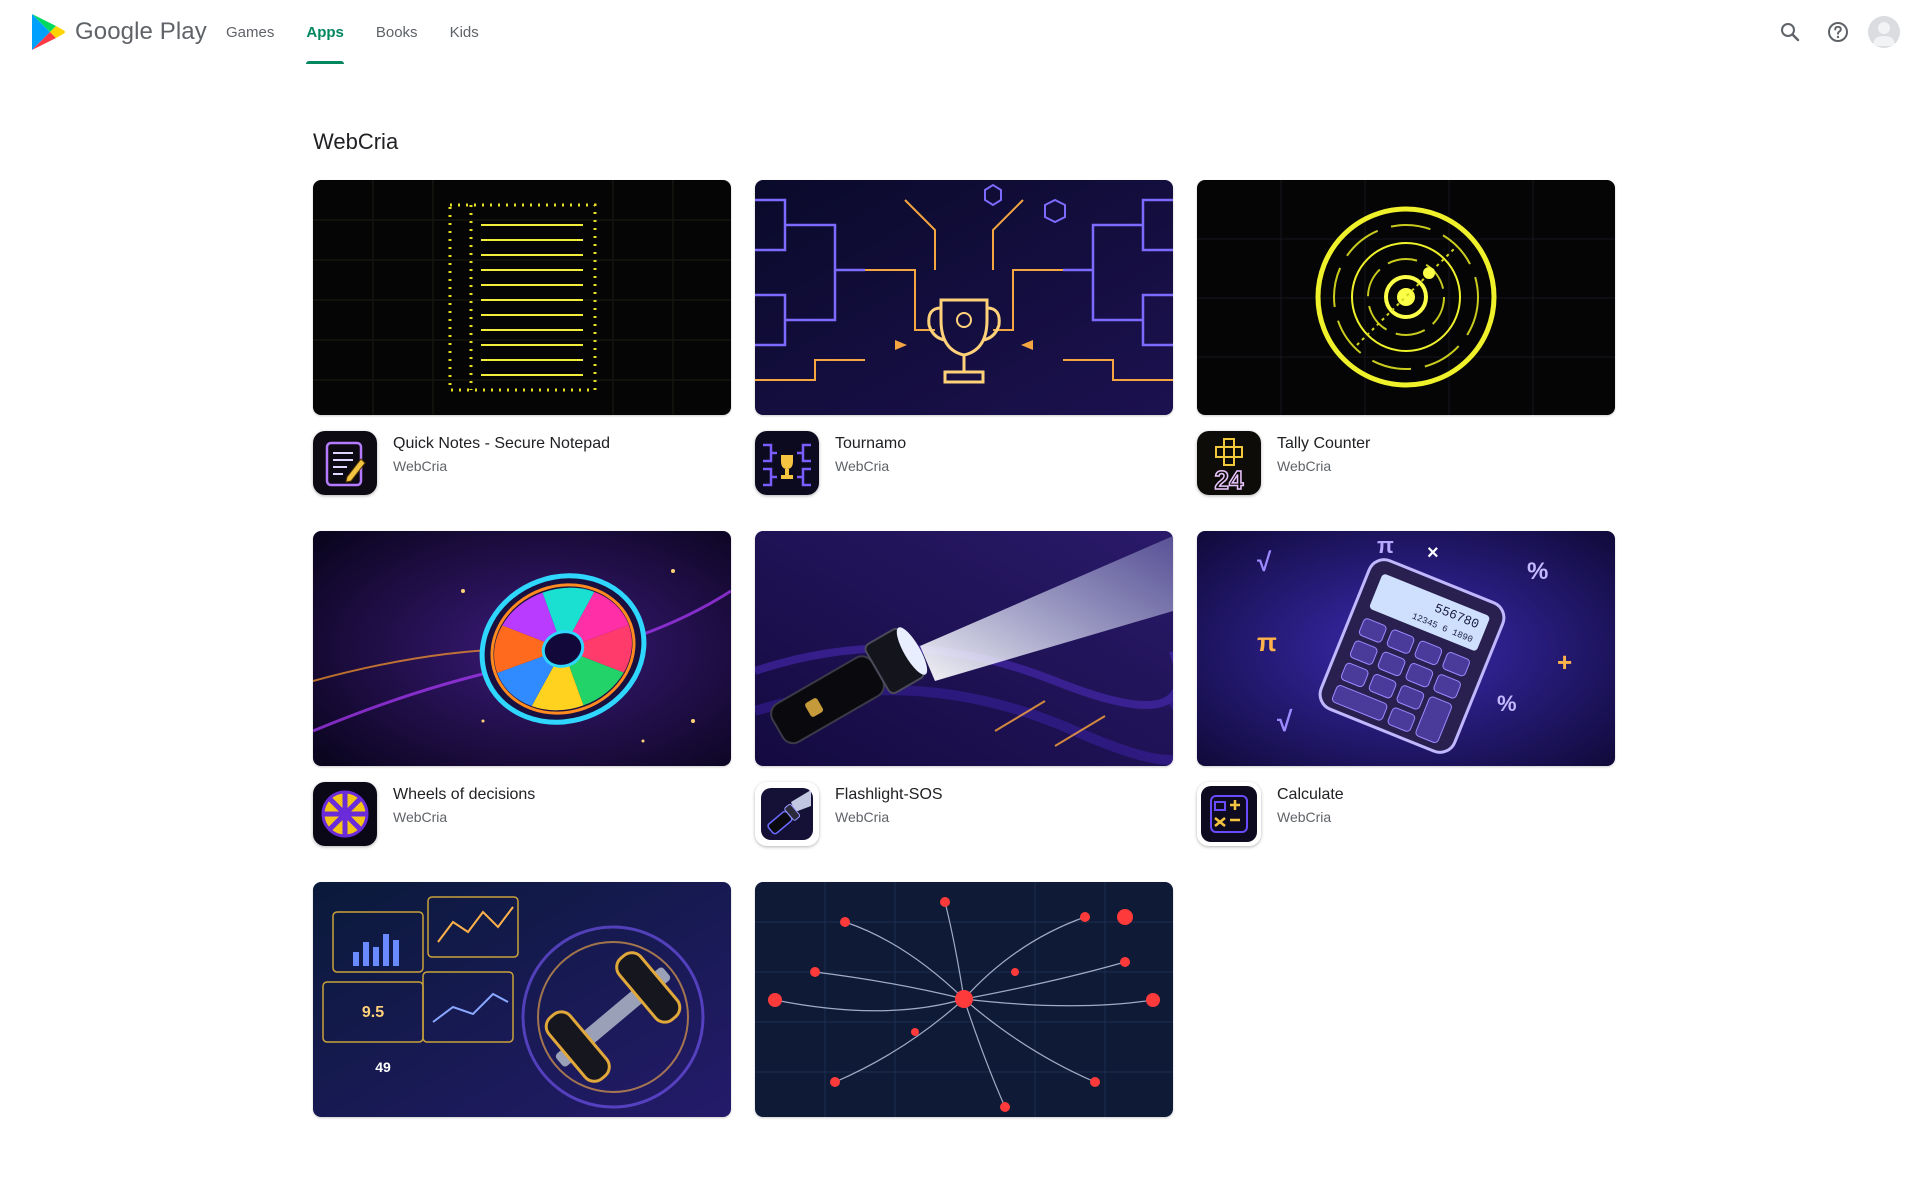 The height and width of the screenshot is (1197, 1920). Describe the element at coordinates (889, 794) in the screenshot. I see `app-name: Flashlight-SOS` at that location.